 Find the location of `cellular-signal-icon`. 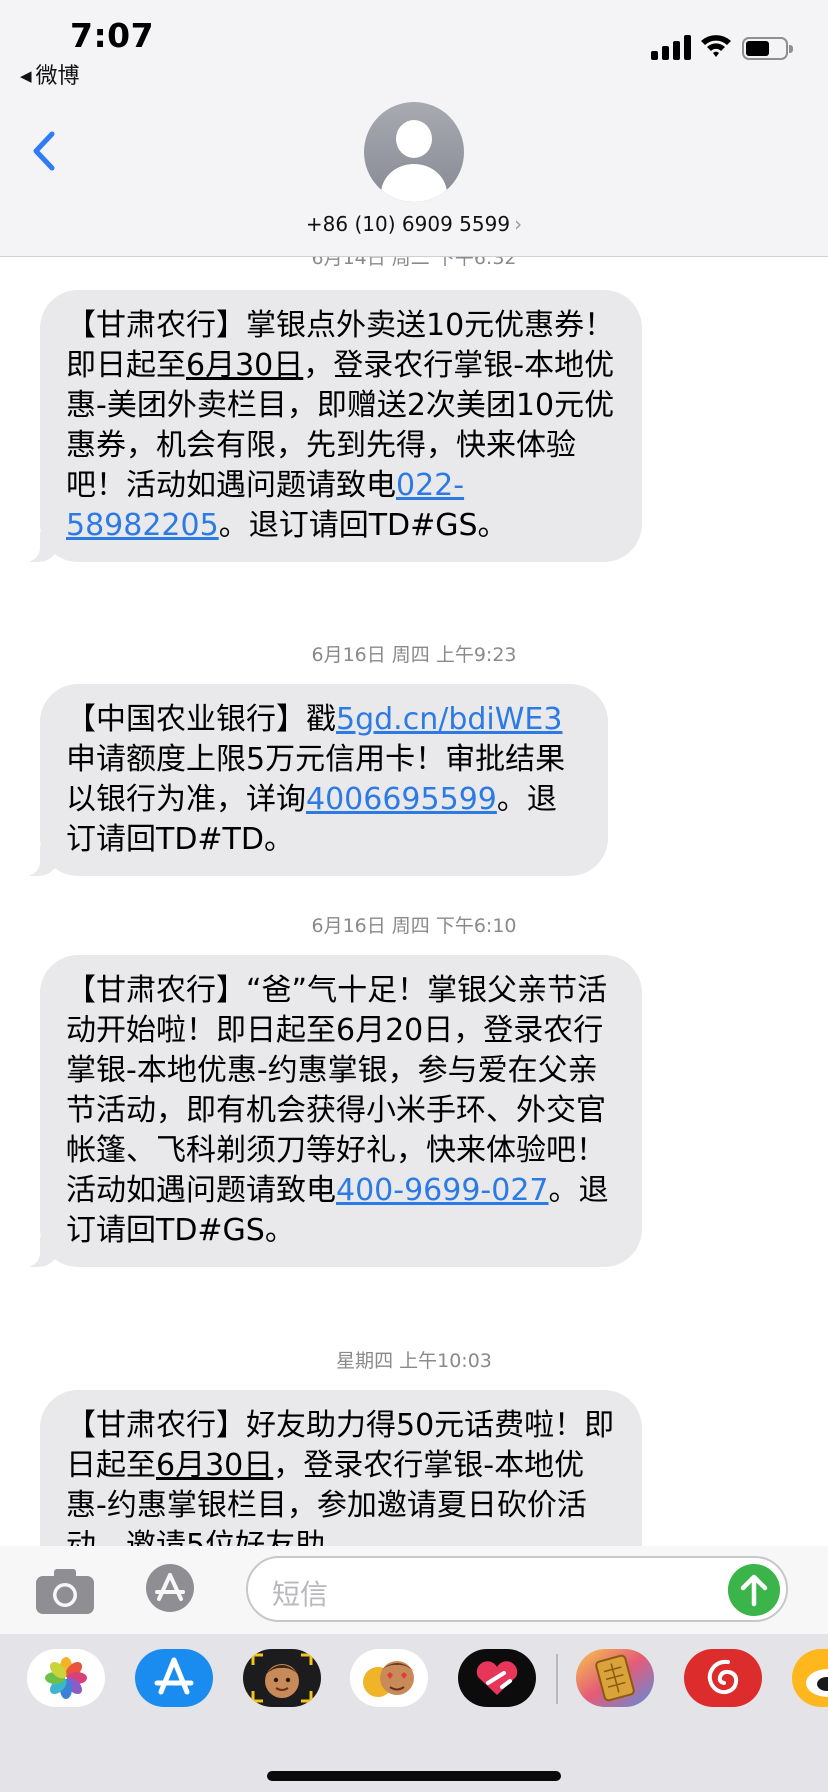

cellular-signal-icon is located at coordinates (671, 47).